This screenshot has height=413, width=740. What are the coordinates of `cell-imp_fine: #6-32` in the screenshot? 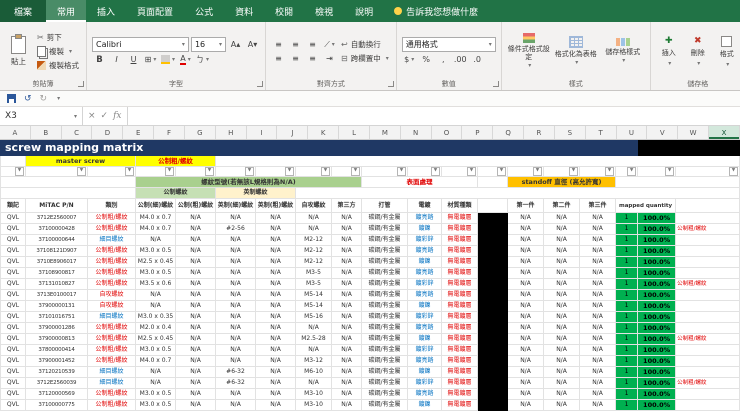 It's located at (235, 372).